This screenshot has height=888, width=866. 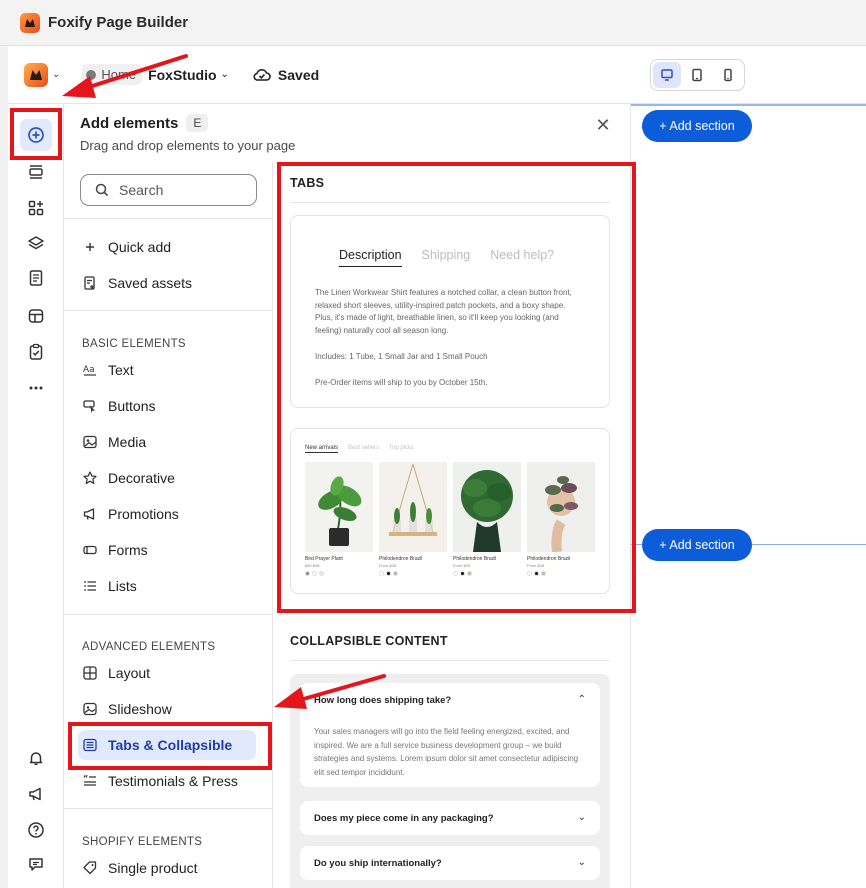 I want to click on rail-notifications, so click(x=36, y=758).